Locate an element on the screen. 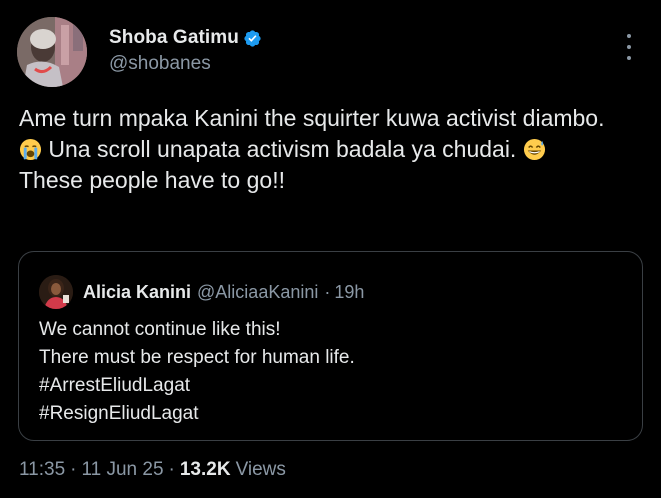 The width and height of the screenshot is (661, 498). display-name-row: Shoba Gatimu is located at coordinates (185, 38).